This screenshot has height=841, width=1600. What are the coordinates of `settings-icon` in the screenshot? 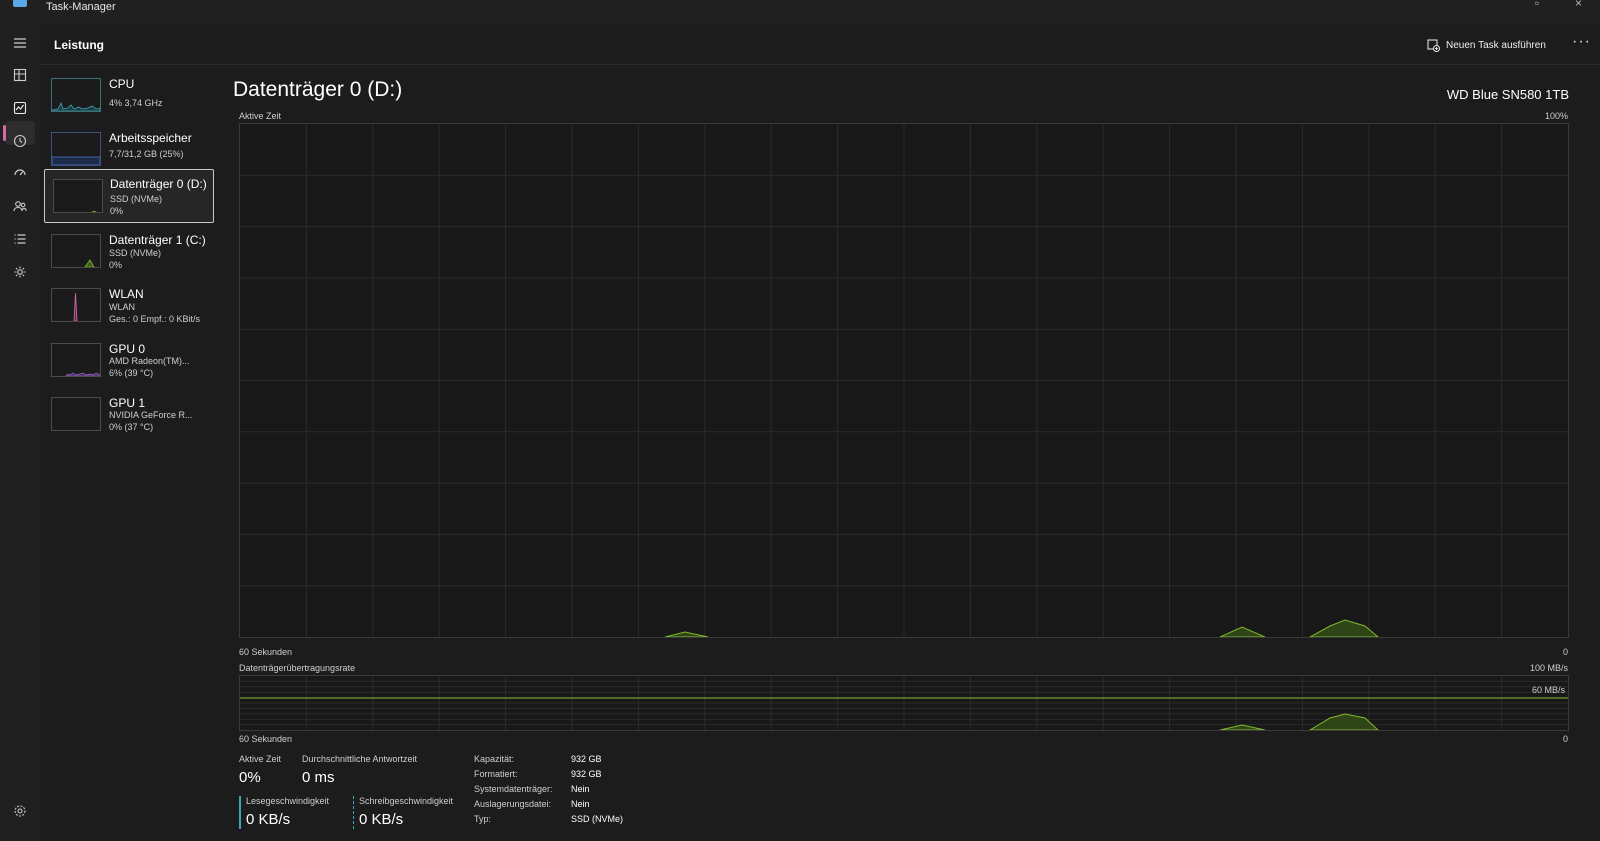 It's located at (20, 811).